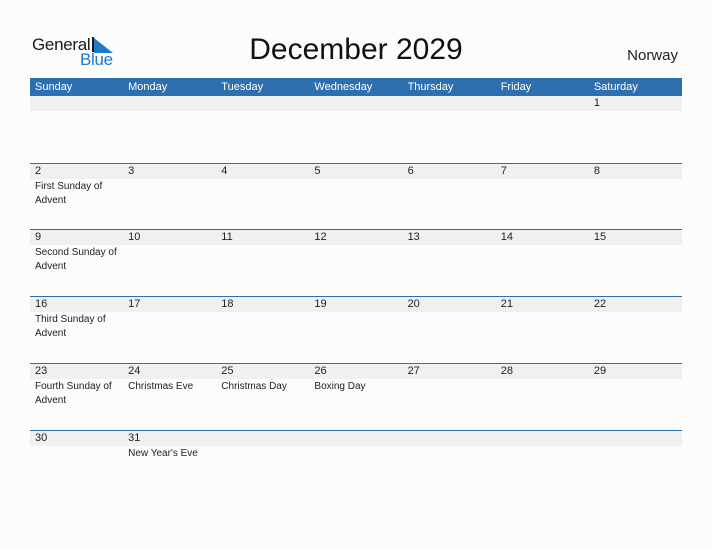  Describe the element at coordinates (54, 87) in the screenshot. I see `weekday-sunday: Sunday` at that location.